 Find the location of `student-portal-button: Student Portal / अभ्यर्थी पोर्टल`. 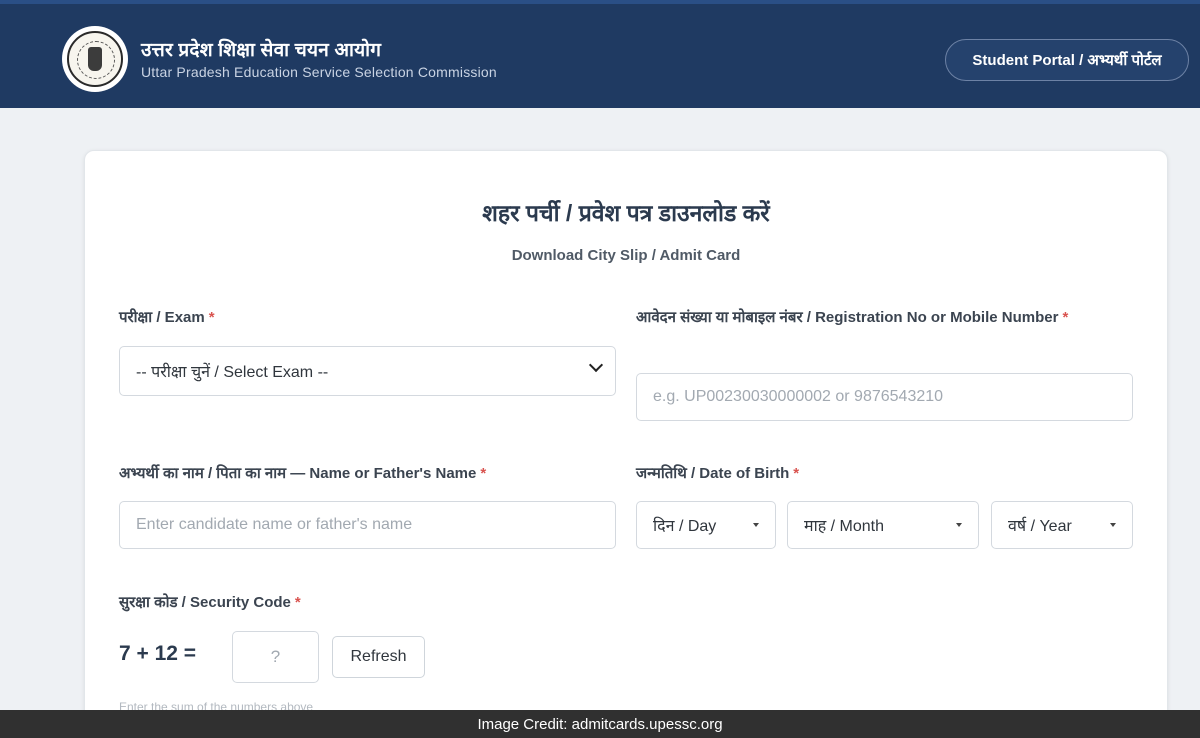

student-portal-button: Student Portal / अभ्यर्थी पोर्टल is located at coordinates (1067, 60).